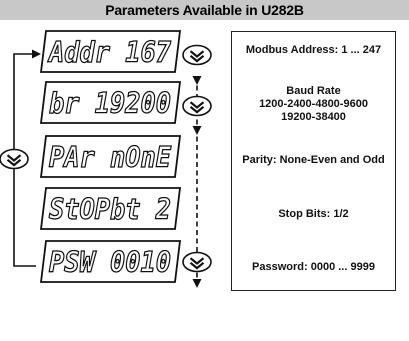 The height and width of the screenshot is (341, 409). I want to click on lcd-readout: PSW 0010, so click(110, 262).